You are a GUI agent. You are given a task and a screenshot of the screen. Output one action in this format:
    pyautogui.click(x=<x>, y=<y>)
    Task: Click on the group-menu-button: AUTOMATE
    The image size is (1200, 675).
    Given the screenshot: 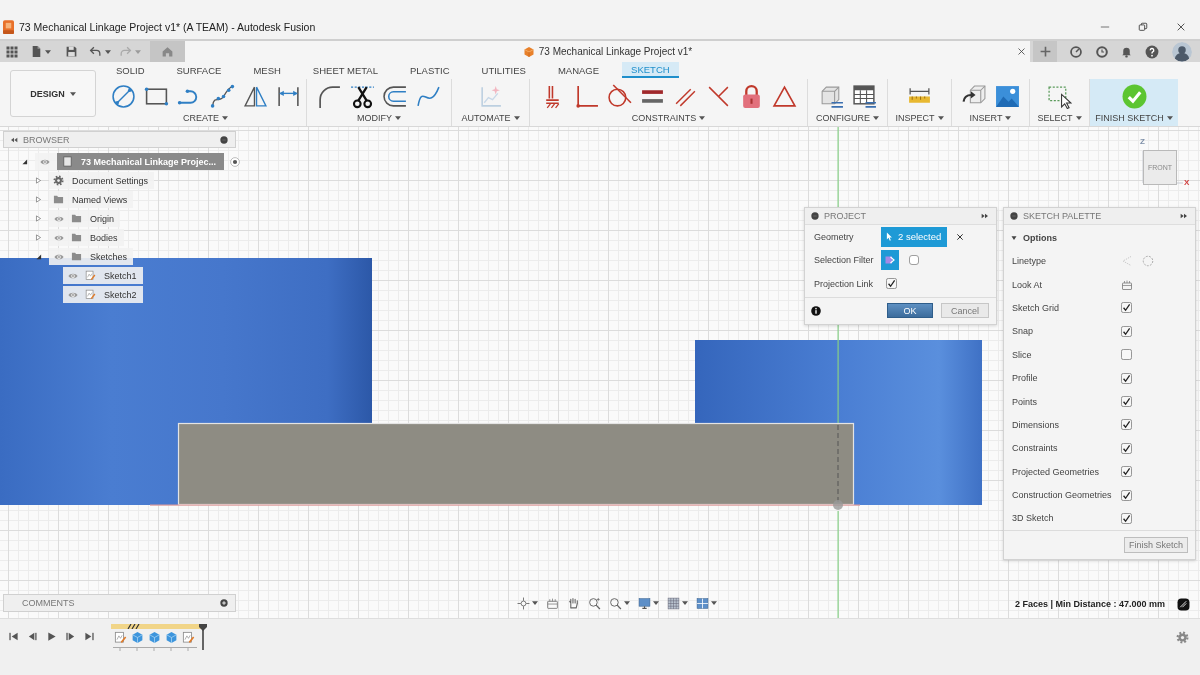 What is the action you would take?
    pyautogui.click(x=490, y=118)
    